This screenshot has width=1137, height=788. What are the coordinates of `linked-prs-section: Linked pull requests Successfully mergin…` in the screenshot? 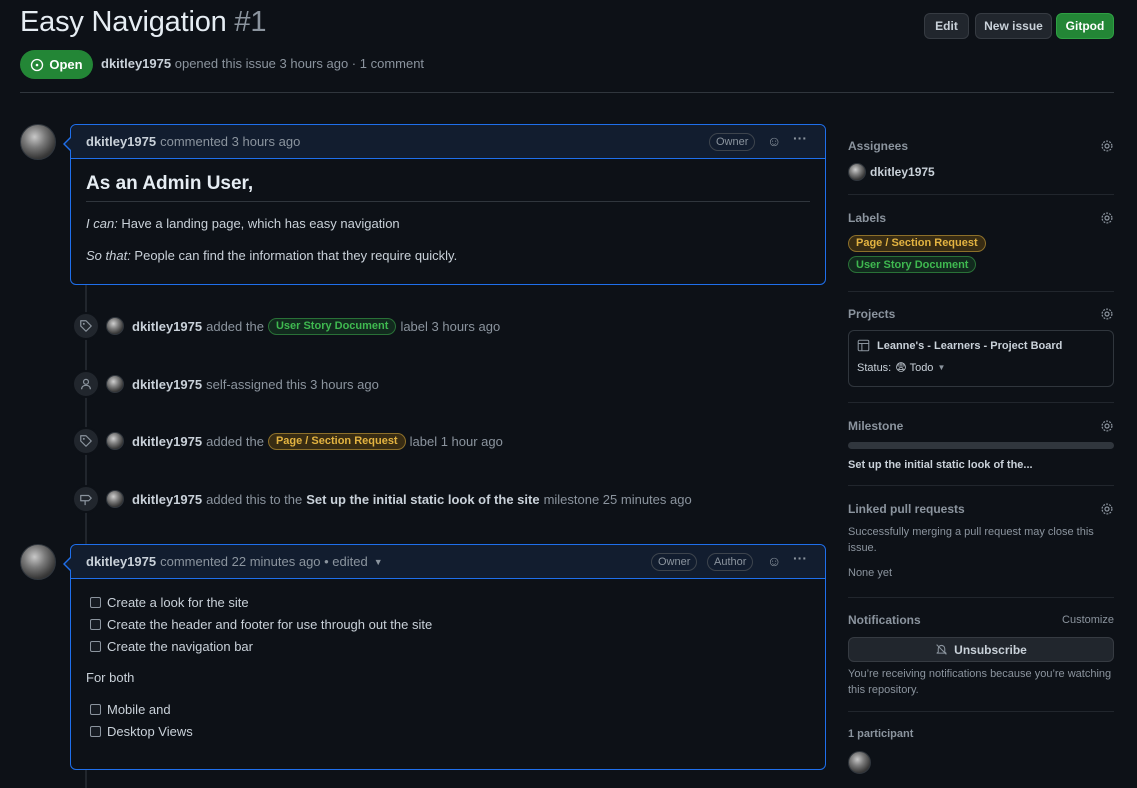 It's located at (981, 541).